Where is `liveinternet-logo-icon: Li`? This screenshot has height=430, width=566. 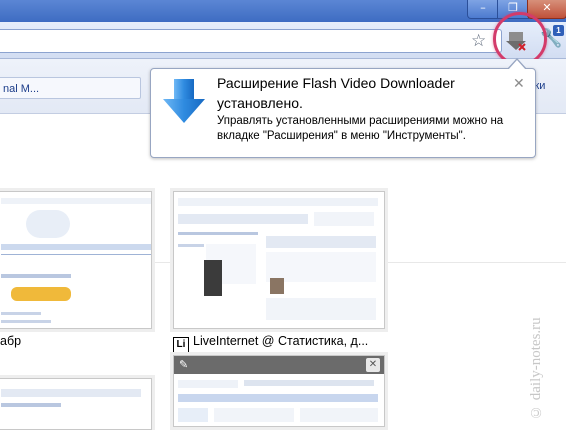
liveinternet-logo-icon: Li is located at coordinates (181, 345).